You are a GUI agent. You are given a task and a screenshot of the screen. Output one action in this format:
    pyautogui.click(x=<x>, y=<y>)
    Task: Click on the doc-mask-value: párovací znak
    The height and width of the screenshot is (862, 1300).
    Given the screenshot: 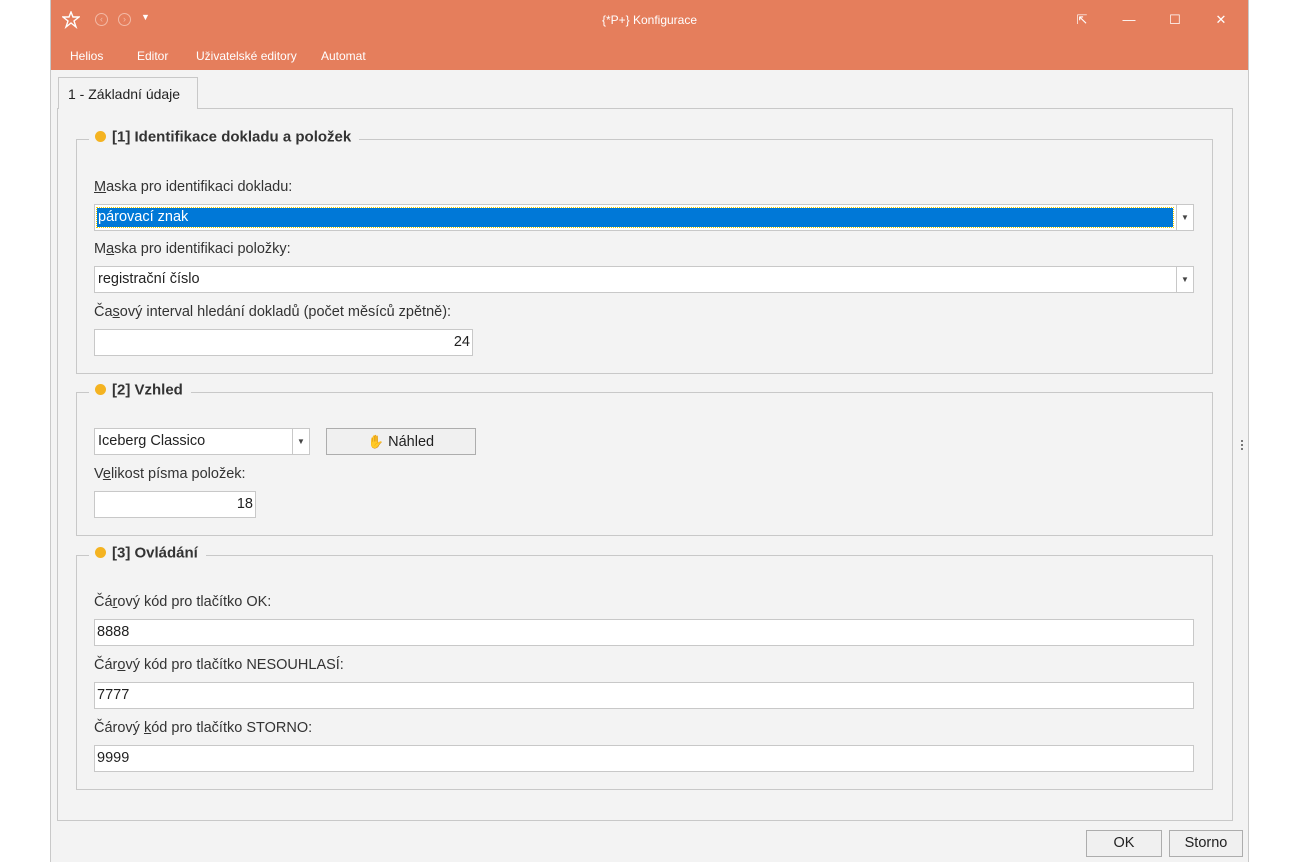 What is the action you would take?
    pyautogui.click(x=635, y=217)
    